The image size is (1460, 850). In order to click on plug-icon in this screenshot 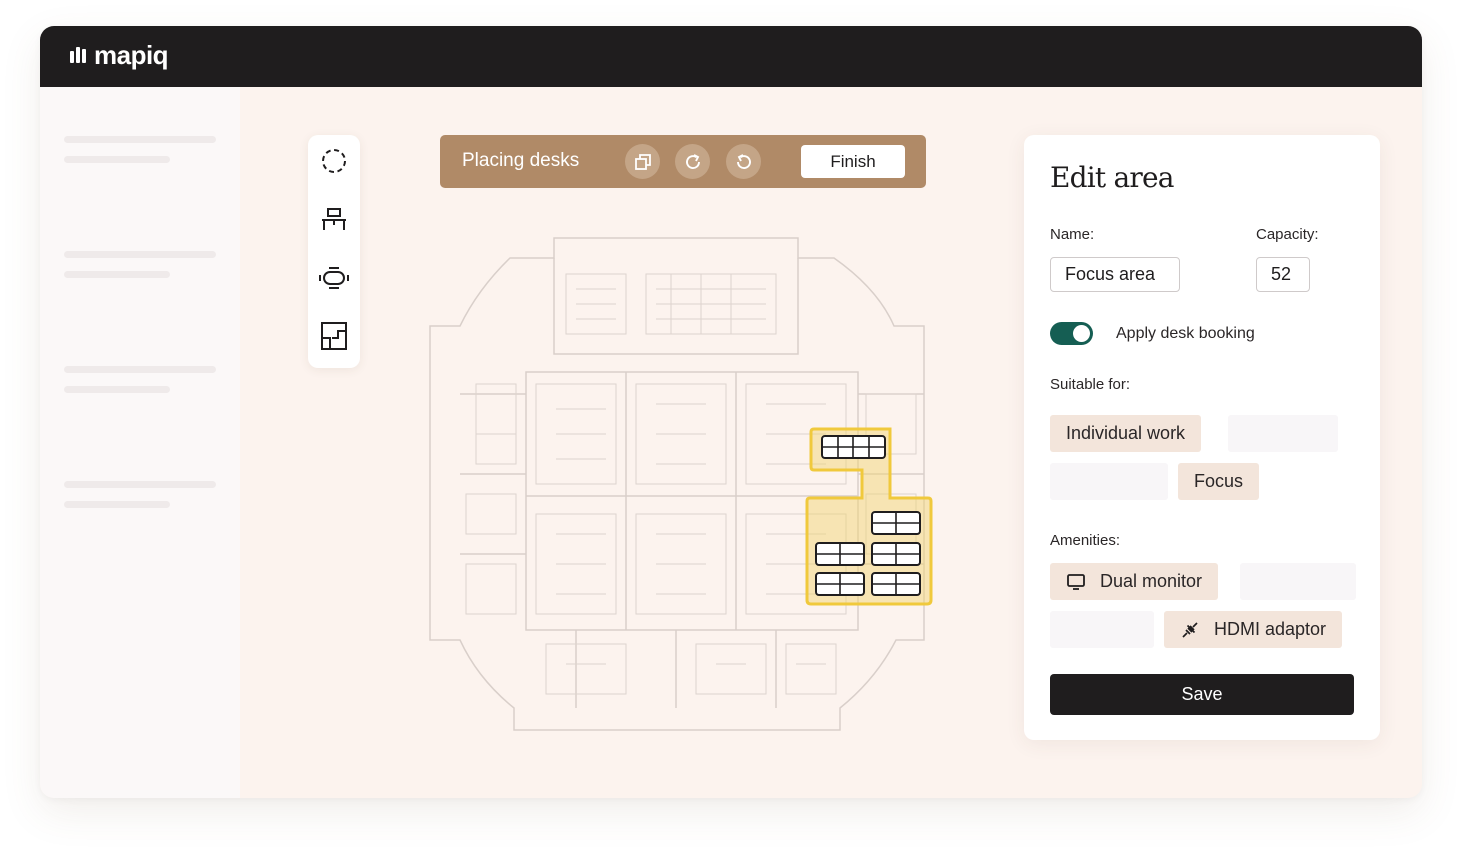, I will do `click(1190, 629)`.